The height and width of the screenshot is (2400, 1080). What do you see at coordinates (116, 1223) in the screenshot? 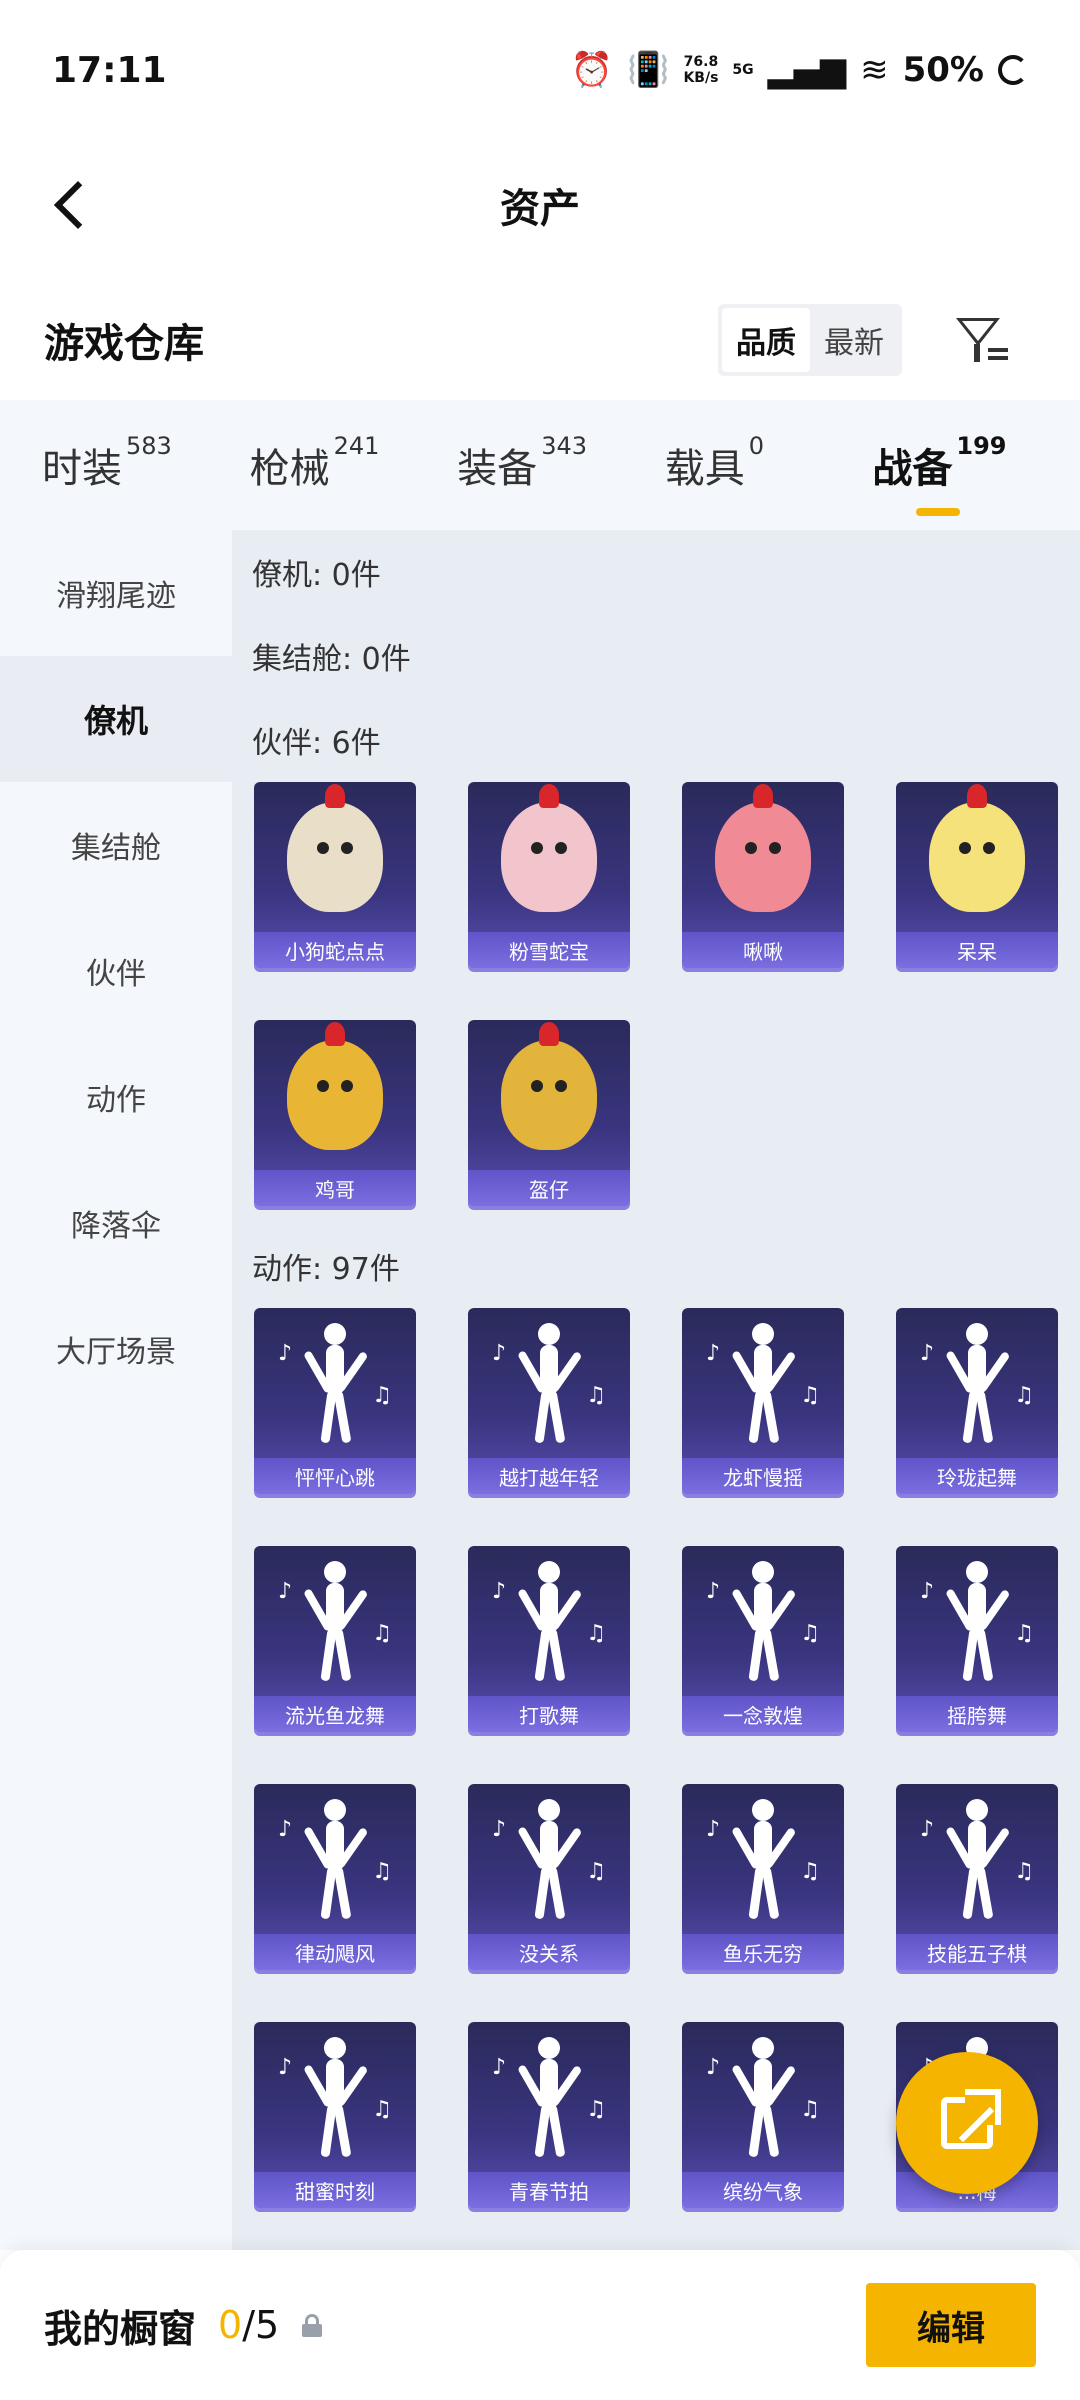
I see `sidebar-item: 降落伞` at bounding box center [116, 1223].